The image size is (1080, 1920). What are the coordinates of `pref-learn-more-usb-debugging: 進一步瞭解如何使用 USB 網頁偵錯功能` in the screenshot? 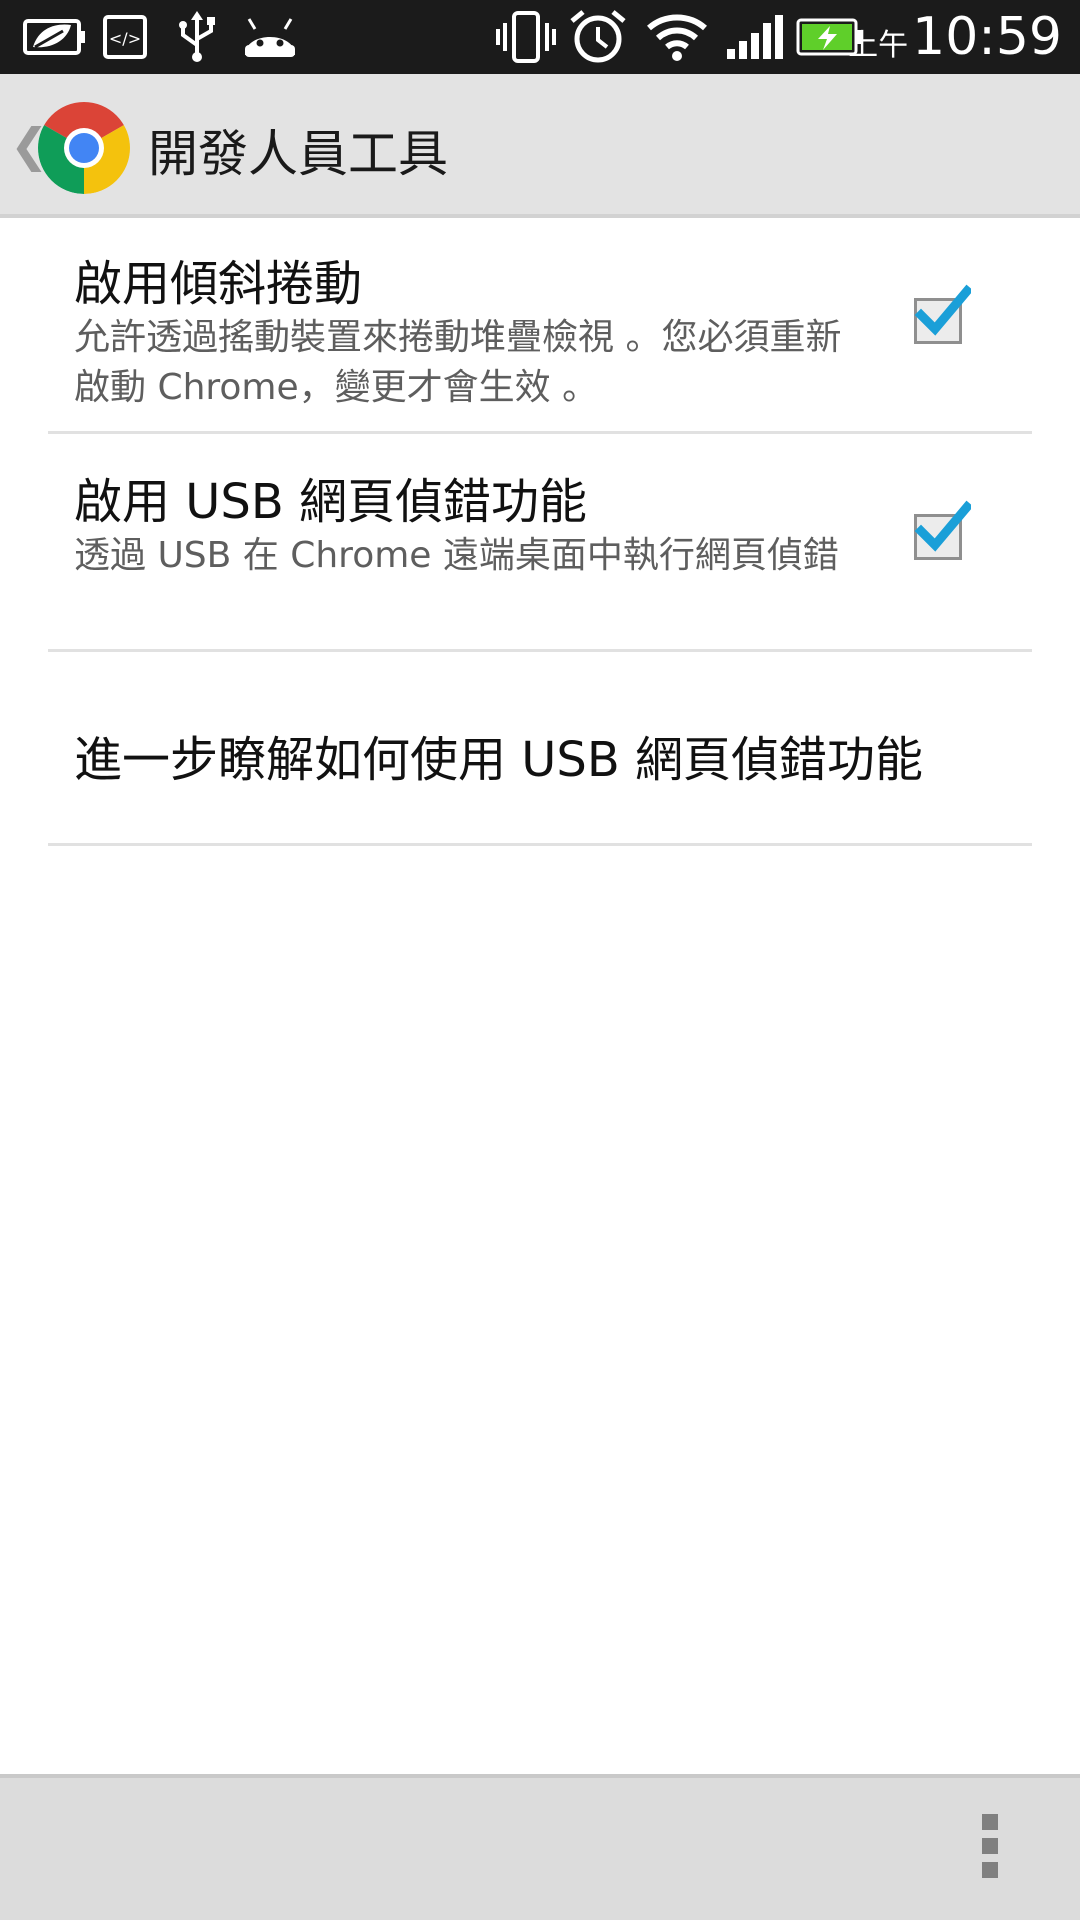 It's located at (540, 749).